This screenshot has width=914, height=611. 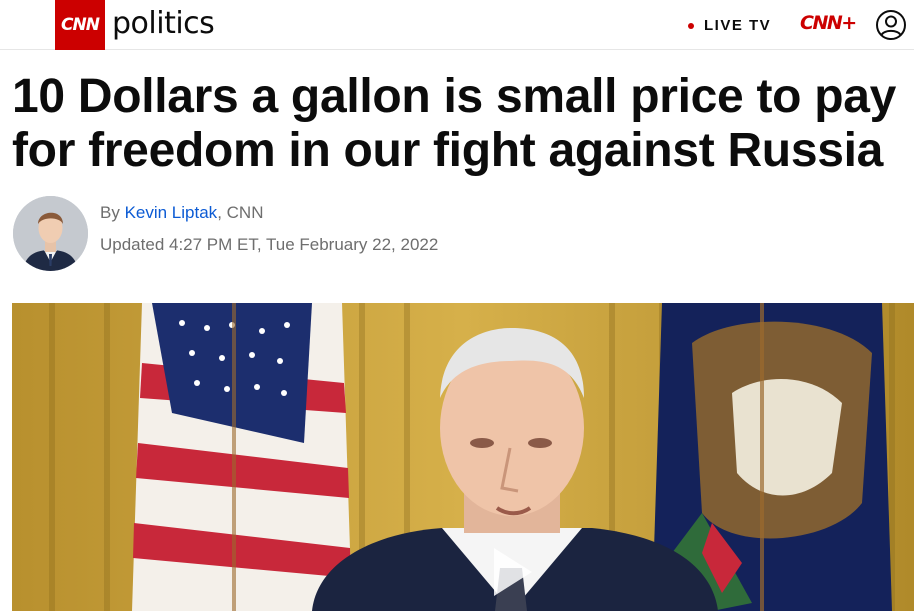 I want to click on author-link: Kevin Liptak, so click(x=171, y=212).